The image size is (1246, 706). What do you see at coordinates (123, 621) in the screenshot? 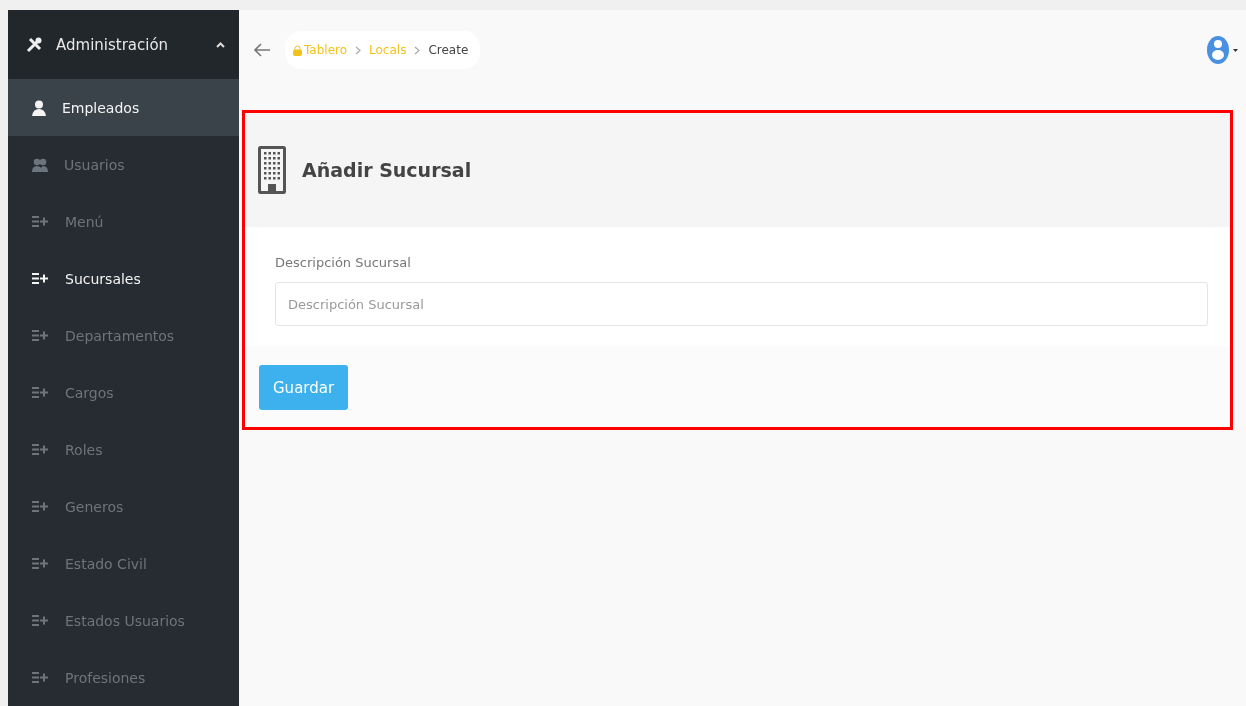
I see `sidebar-item: Estados Usuarios` at bounding box center [123, 621].